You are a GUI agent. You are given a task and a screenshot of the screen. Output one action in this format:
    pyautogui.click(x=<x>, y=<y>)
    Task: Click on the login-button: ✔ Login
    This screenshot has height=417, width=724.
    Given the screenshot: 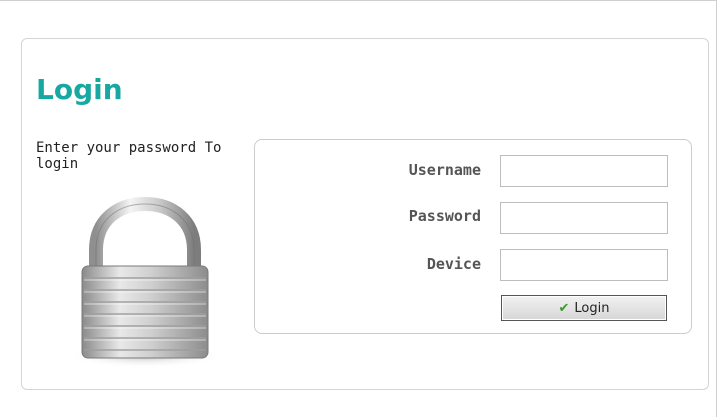 What is the action you would take?
    pyautogui.click(x=584, y=308)
    